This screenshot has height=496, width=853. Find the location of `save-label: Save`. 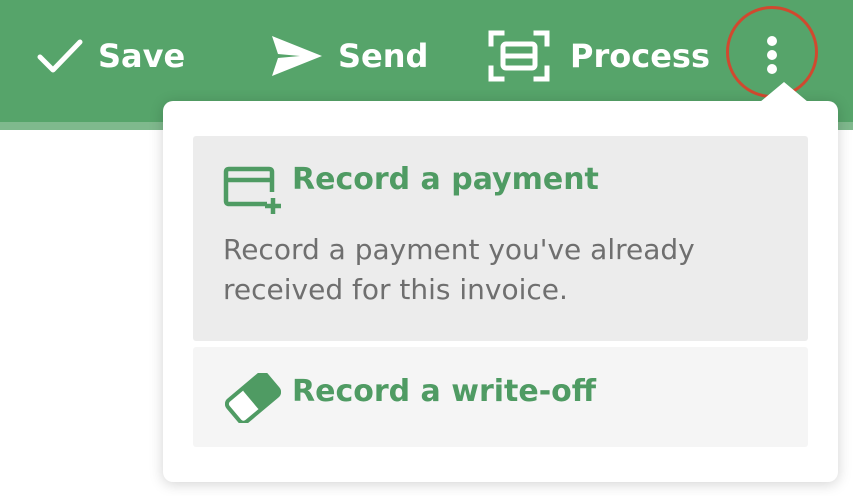

save-label: Save is located at coordinates (142, 56).